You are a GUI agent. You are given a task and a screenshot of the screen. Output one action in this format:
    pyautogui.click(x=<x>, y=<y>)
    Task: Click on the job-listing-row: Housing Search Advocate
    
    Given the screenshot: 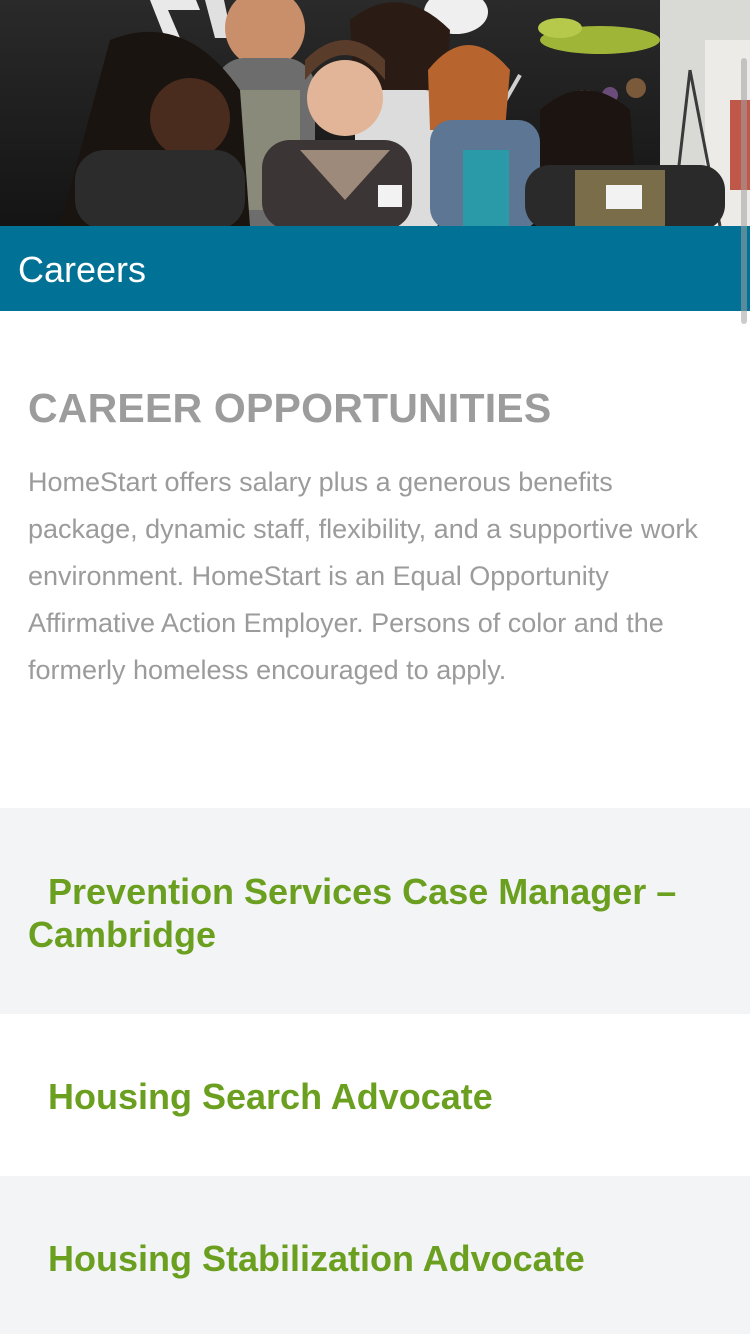 What is the action you would take?
    pyautogui.click(x=375, y=1095)
    